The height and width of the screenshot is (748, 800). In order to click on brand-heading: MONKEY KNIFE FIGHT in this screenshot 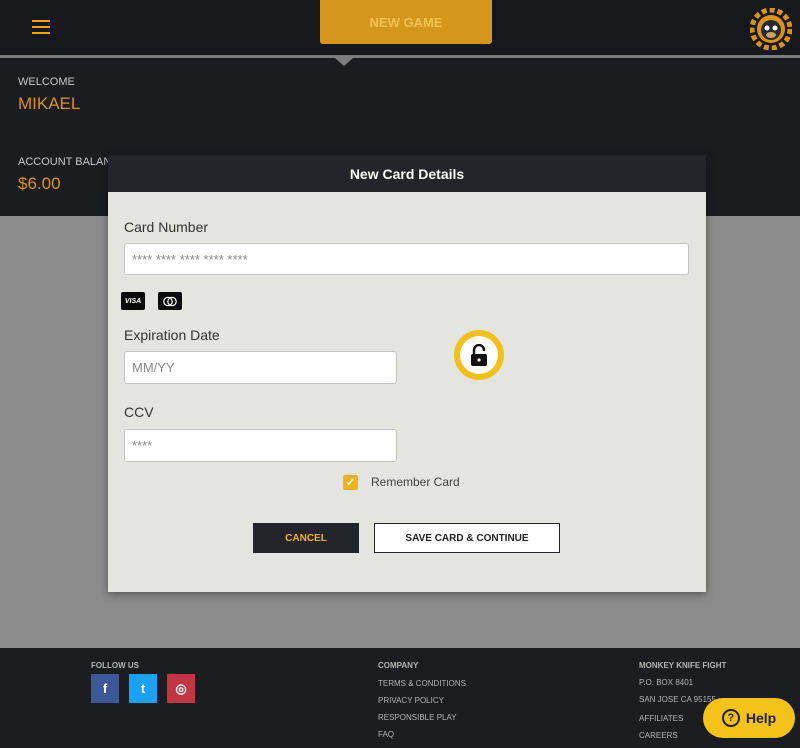, I will do `click(683, 665)`.